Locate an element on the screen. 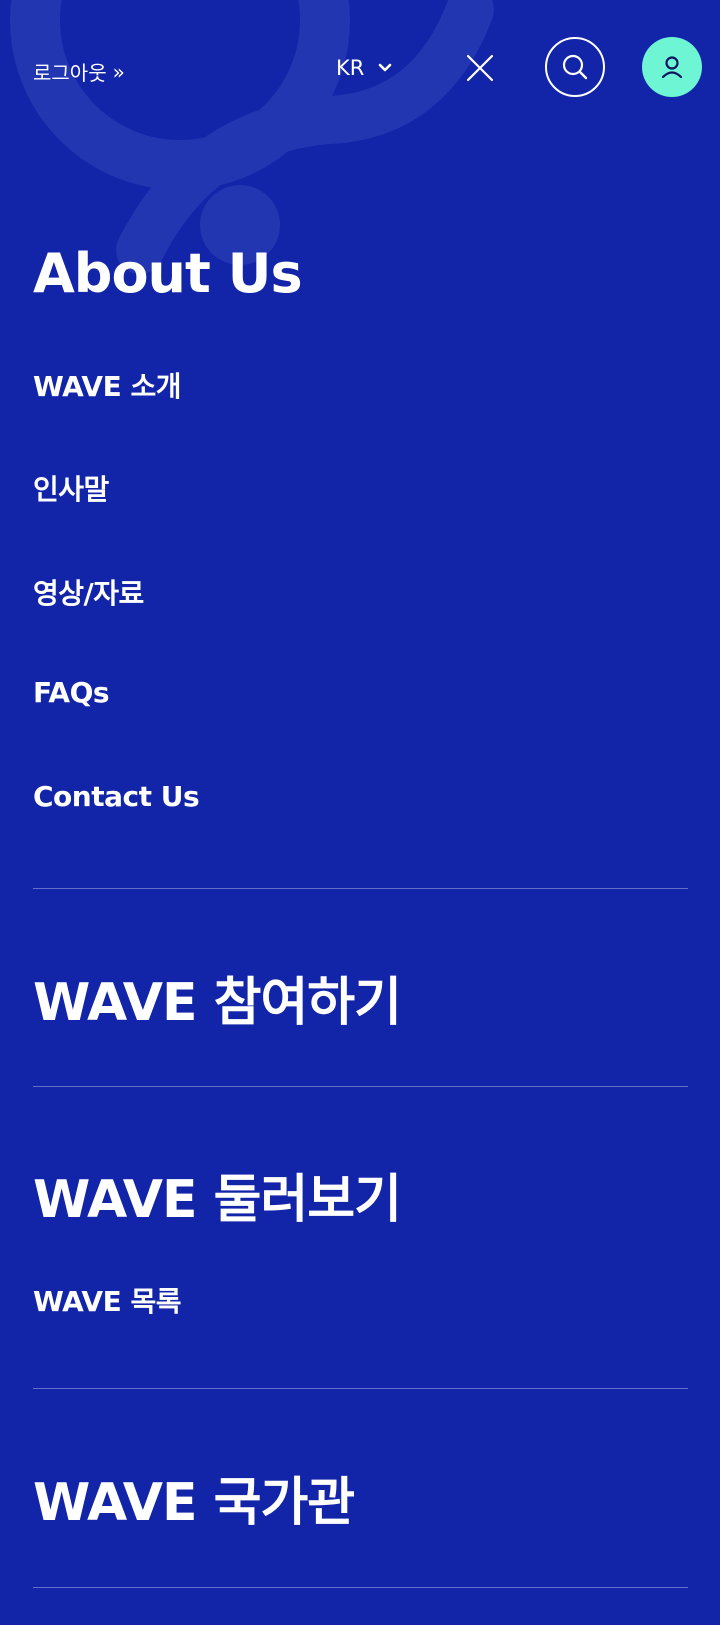  menu-item-wave-list: WAVE 목록 is located at coordinates (107, 1300).